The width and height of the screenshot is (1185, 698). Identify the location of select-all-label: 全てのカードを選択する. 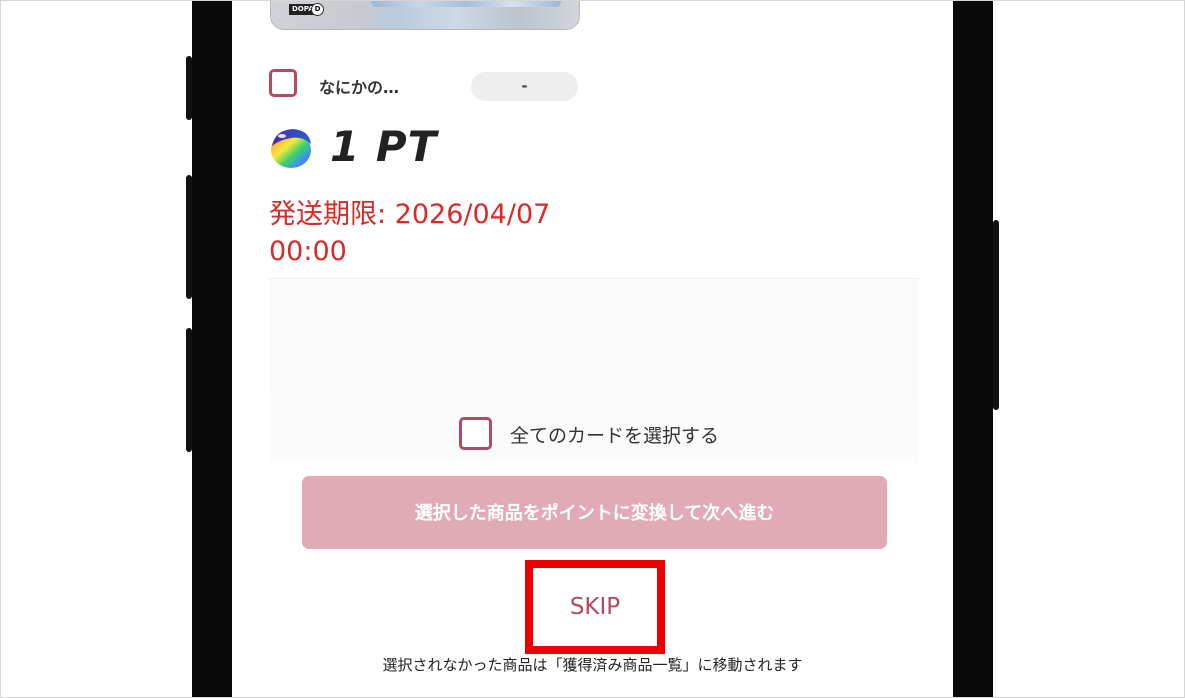
(615, 436).